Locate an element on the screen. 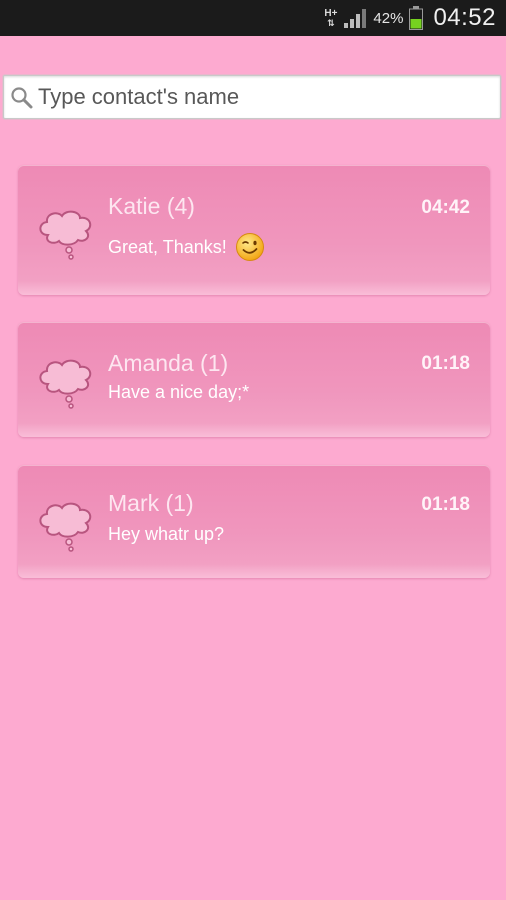  status-bar: H+ ⇅ 42% 04:52 is located at coordinates (253, 18).